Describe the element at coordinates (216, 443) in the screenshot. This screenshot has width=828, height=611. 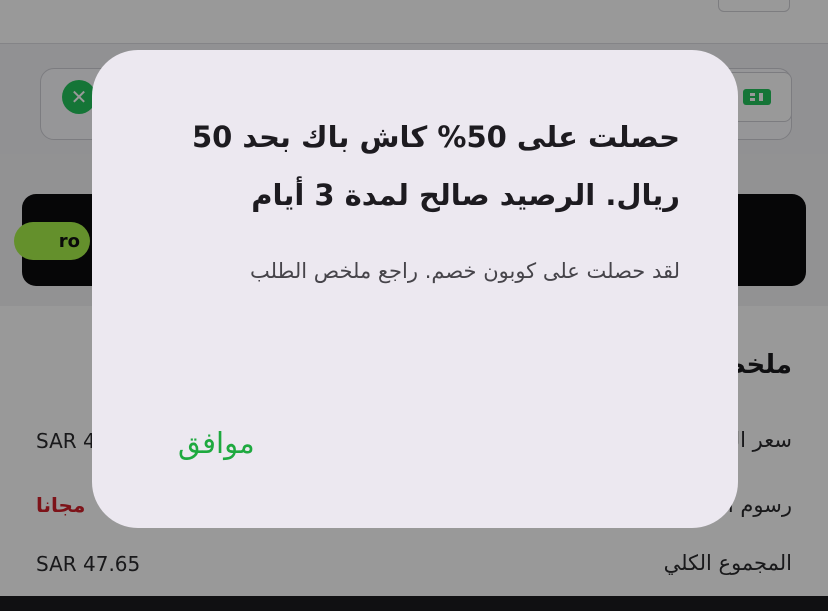
I see `ok-button: موافق` at that location.